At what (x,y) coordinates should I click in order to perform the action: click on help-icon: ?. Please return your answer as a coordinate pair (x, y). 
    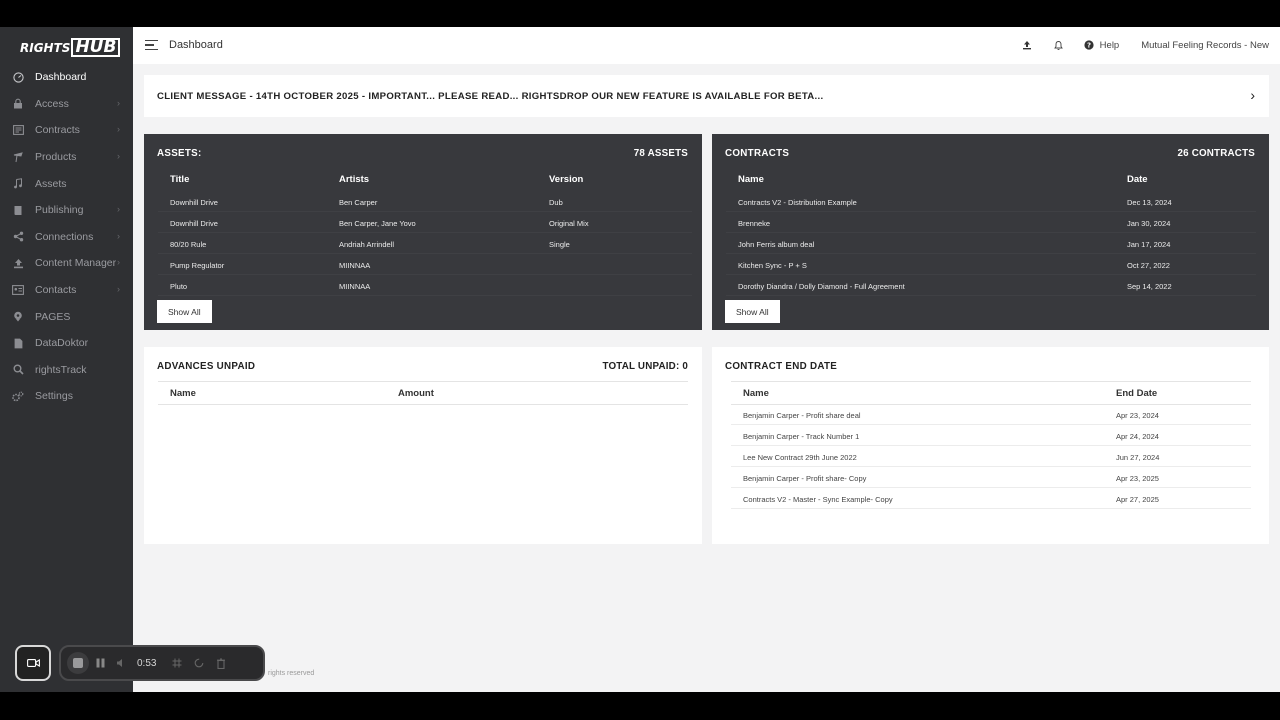
    Looking at the image, I should click on (1089, 45).